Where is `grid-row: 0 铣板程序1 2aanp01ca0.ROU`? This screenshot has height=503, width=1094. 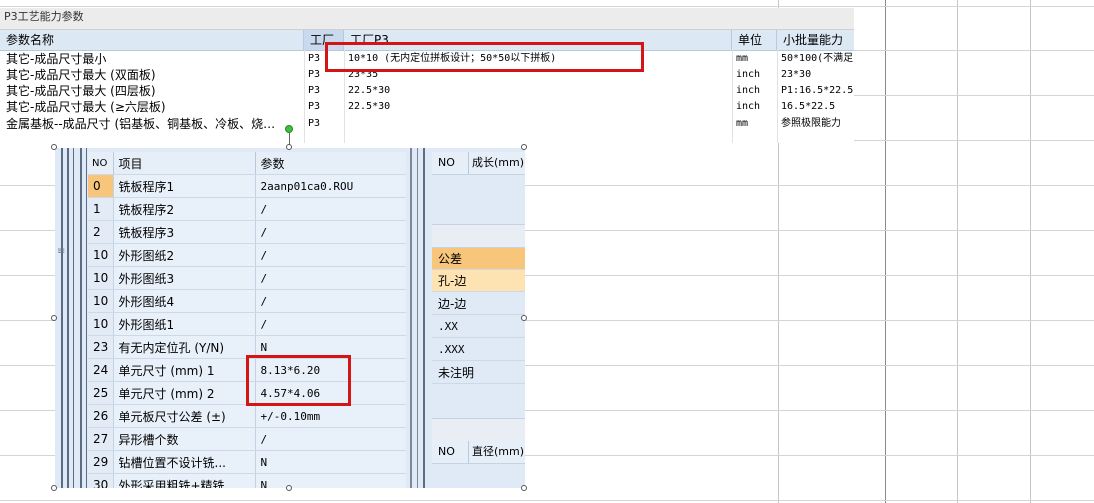
grid-row: 0 铣板程序1 2aanp01ca0.ROU is located at coordinates (247, 186).